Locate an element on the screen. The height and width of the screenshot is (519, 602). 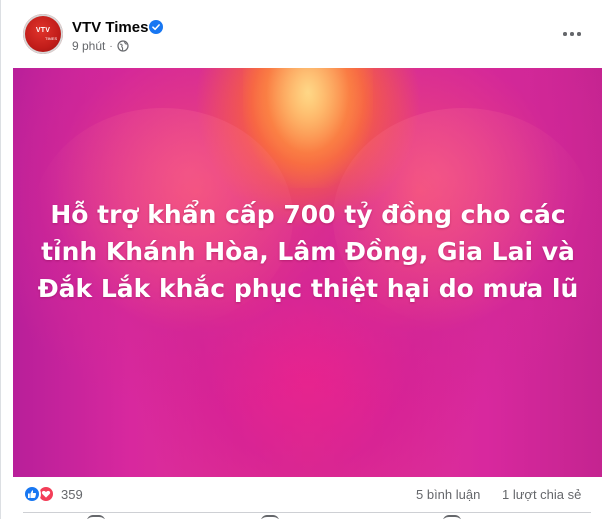
globe-icon is located at coordinates (123, 46).